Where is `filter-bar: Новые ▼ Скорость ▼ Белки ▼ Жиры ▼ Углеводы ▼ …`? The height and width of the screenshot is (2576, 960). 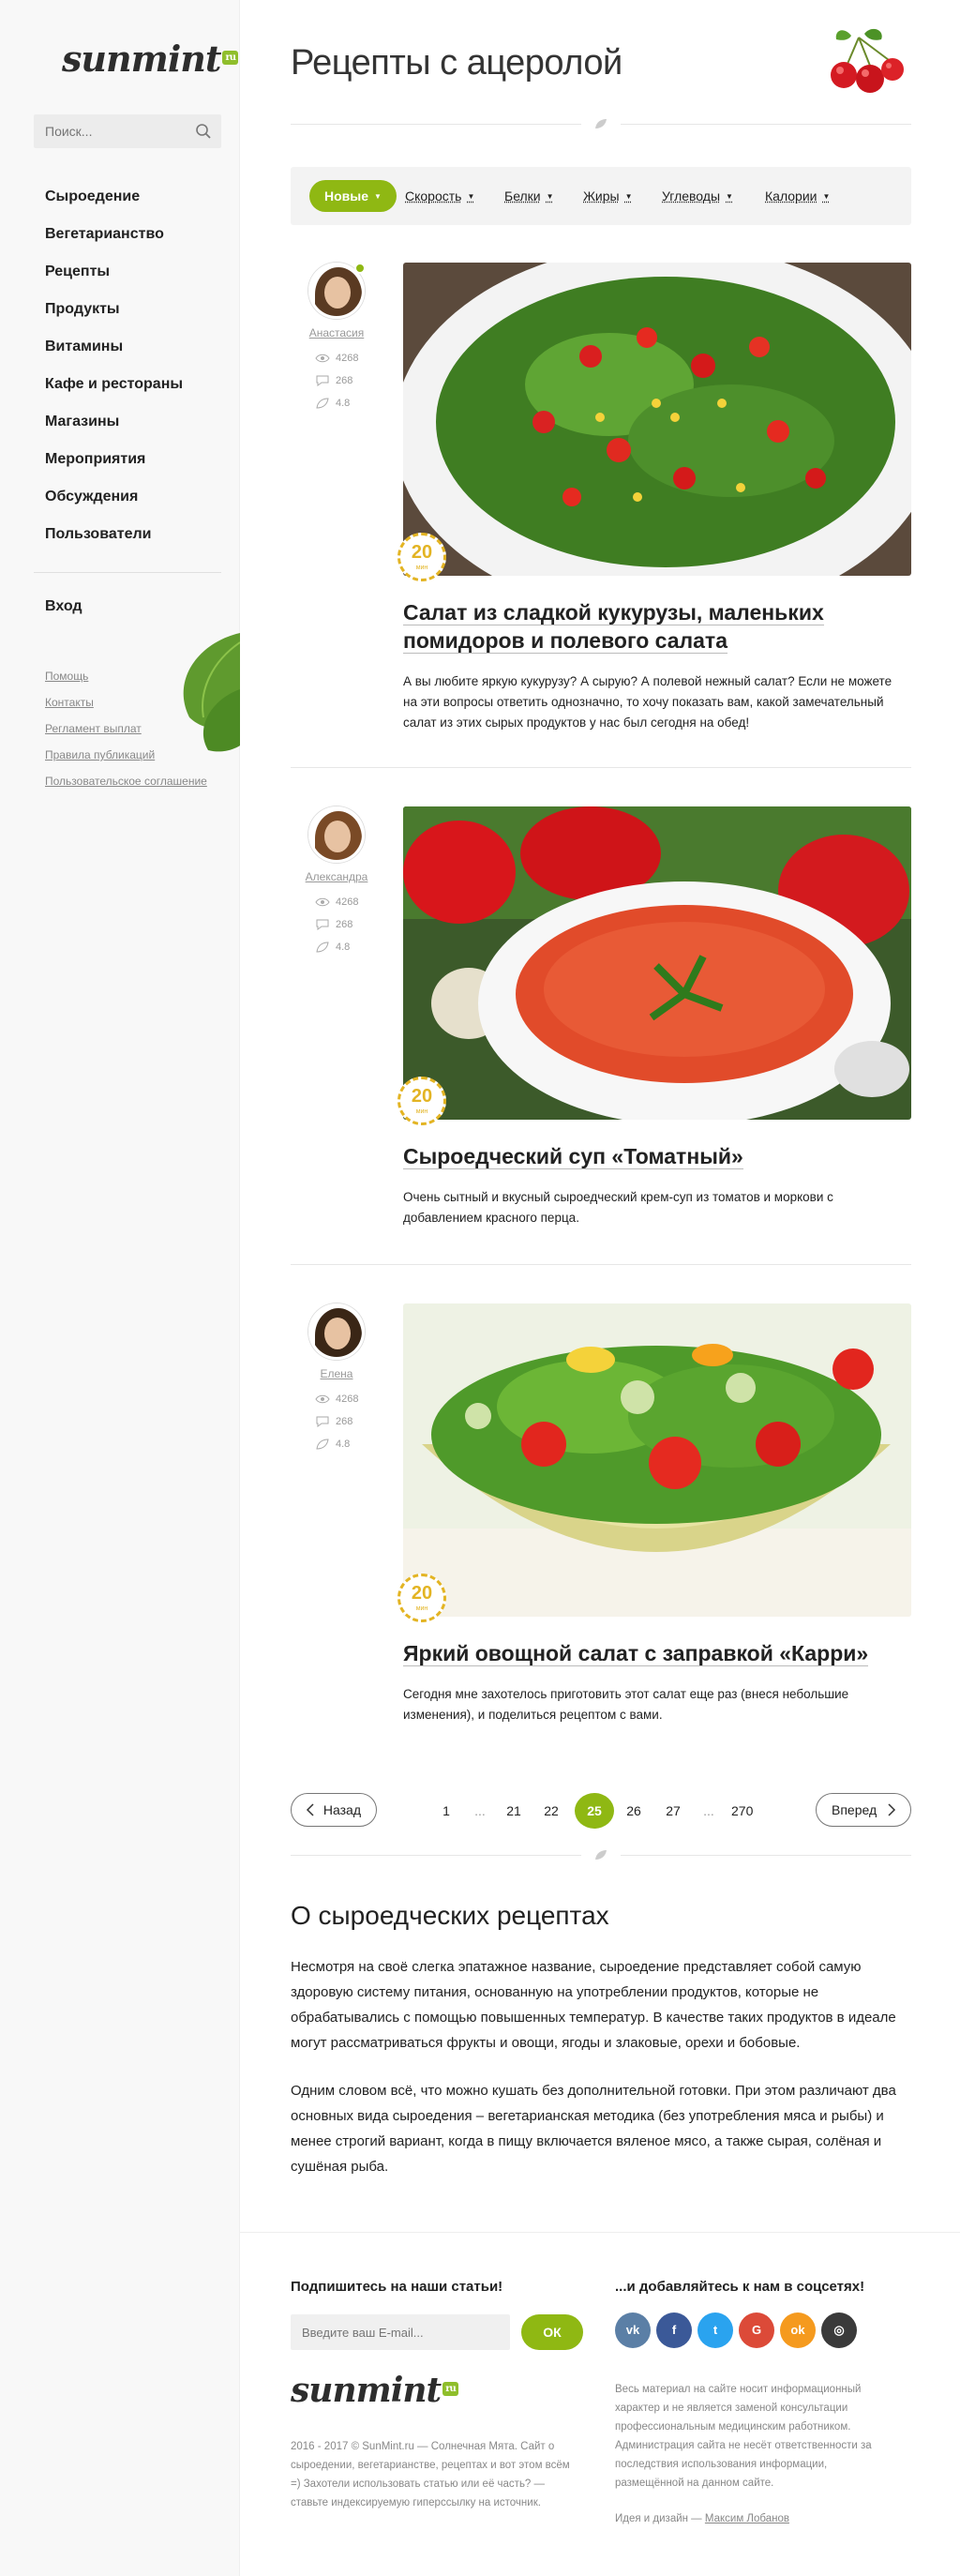 filter-bar: Новые ▼ Скорость ▼ Белки ▼ Жиры ▼ Углеводы ▼ … is located at coordinates (601, 196).